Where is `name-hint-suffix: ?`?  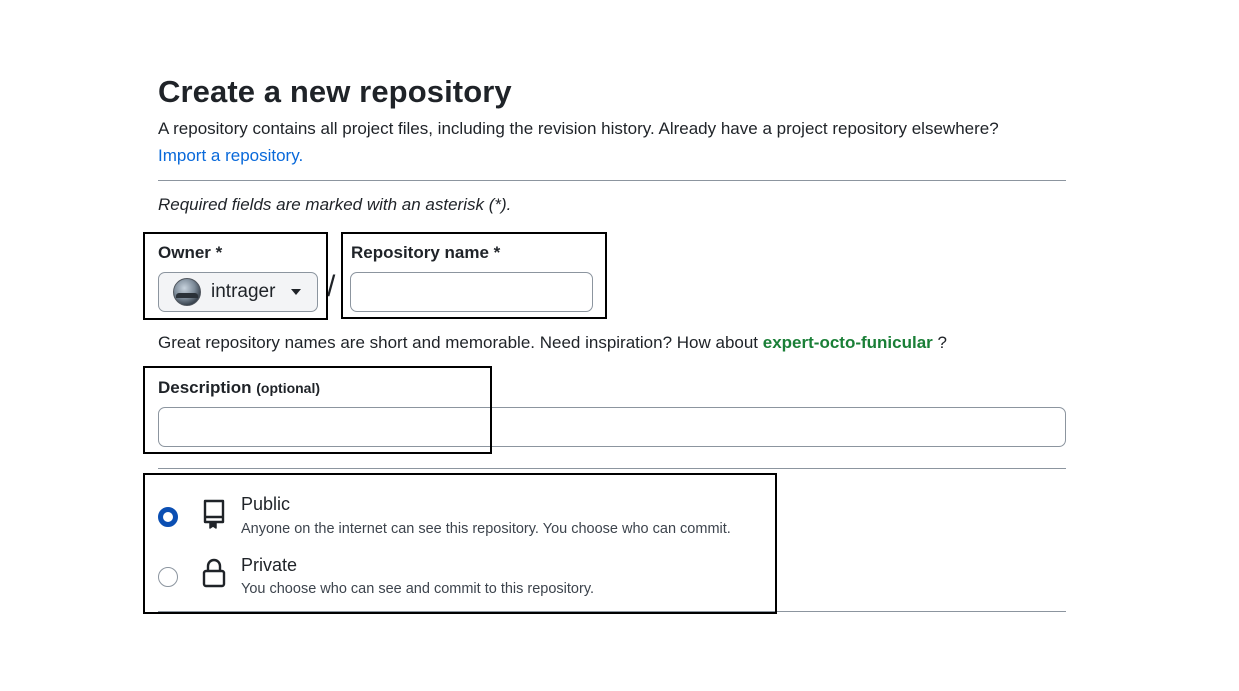 name-hint-suffix: ? is located at coordinates (942, 342).